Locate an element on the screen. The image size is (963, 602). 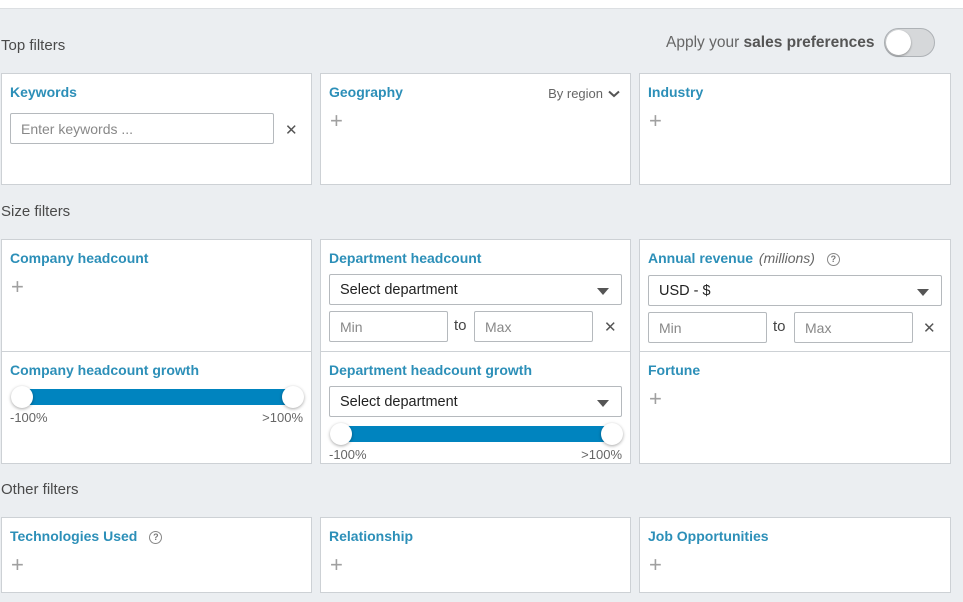
sales-preferences-label: Apply your sales preferences is located at coordinates (770, 43).